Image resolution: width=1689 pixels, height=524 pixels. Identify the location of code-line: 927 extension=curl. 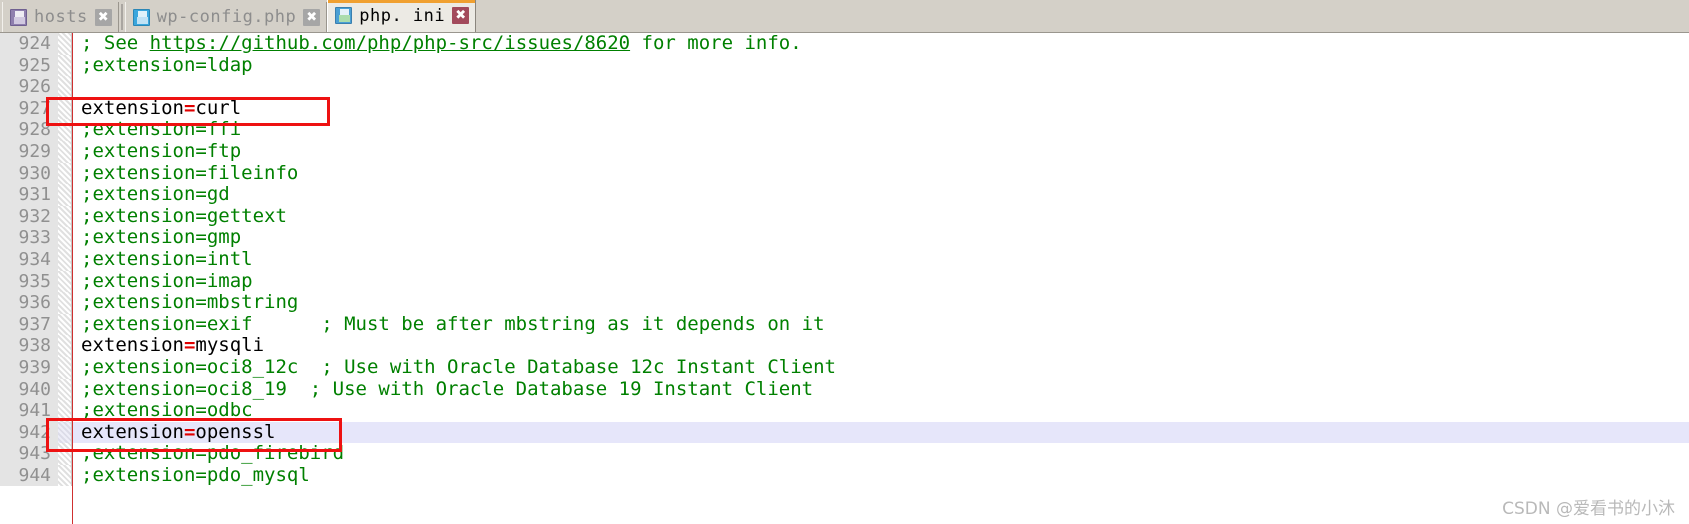
(844, 108).